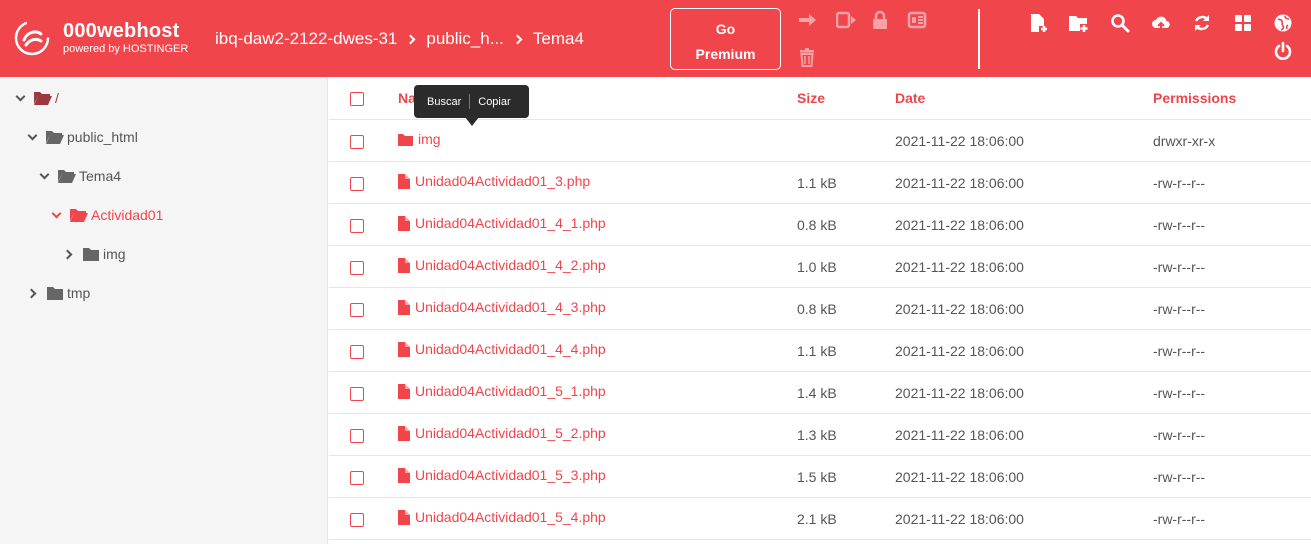 The image size is (1311, 544). I want to click on tree-item-actividad01: Actividad01, so click(106, 215).